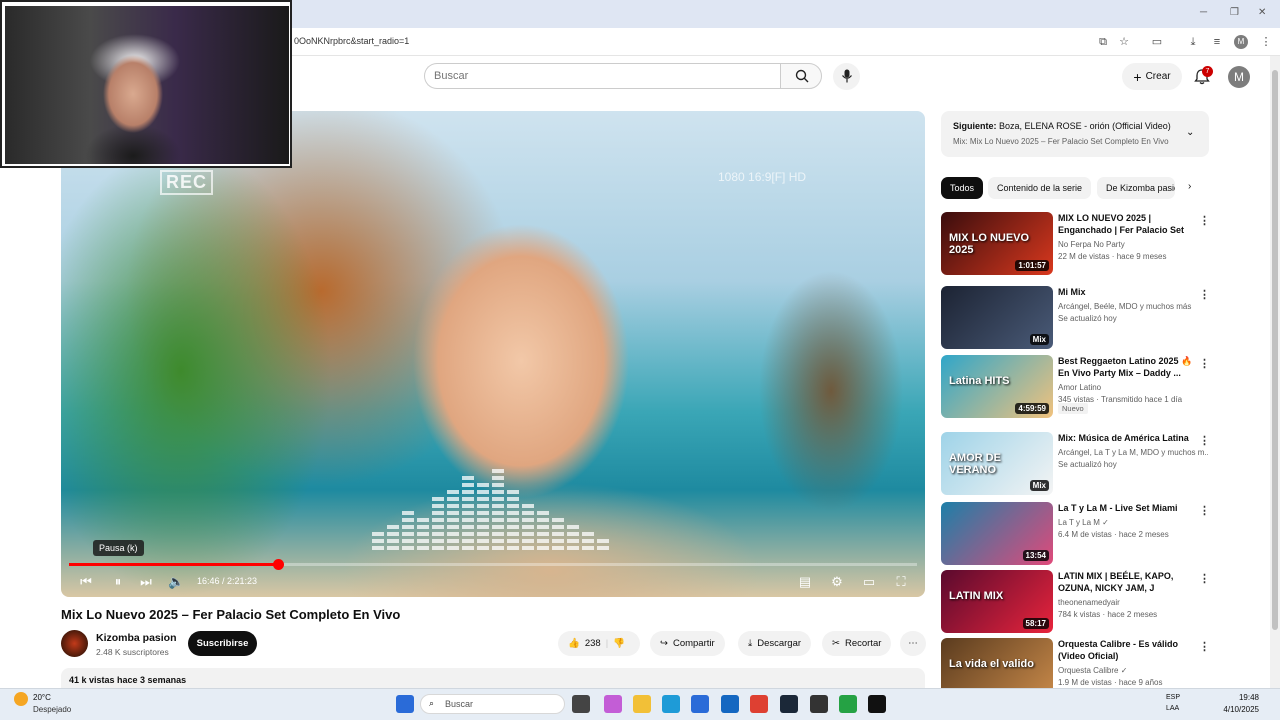 Image resolution: width=1280 pixels, height=720 pixels. Describe the element at coordinates (222, 643) in the screenshot. I see `subscribe-button: Suscribirse` at that location.